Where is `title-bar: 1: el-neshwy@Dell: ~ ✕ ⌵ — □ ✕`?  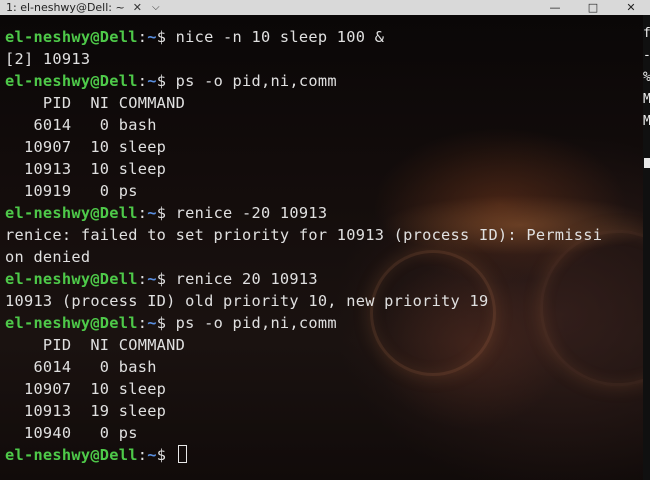
title-bar: 1: el-neshwy@Dell: ~ ✕ ⌵ — □ ✕ is located at coordinates (325, 7).